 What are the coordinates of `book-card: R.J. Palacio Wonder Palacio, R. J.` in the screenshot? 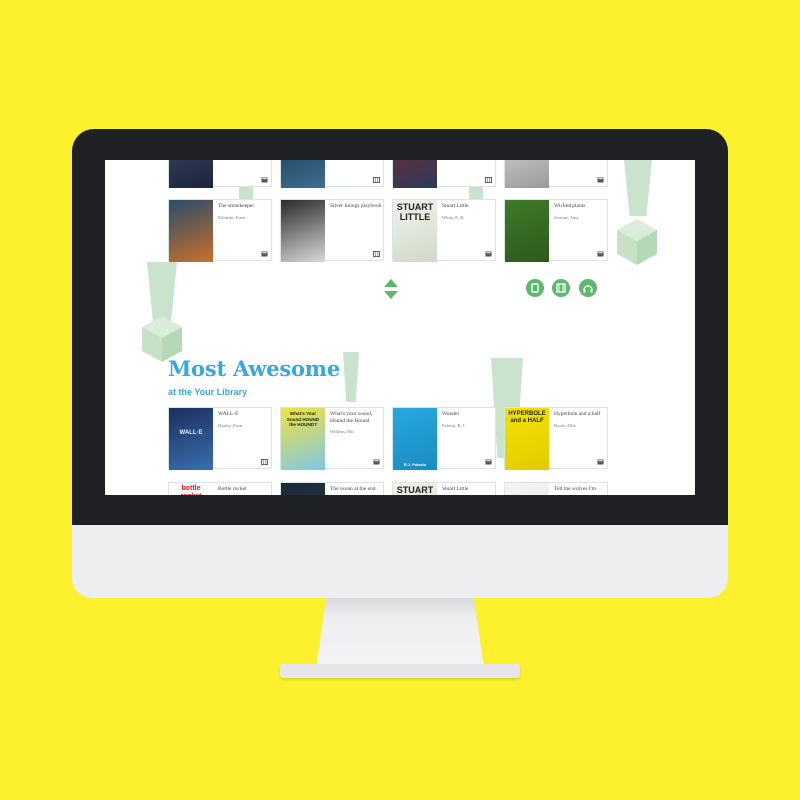 It's located at (444, 438).